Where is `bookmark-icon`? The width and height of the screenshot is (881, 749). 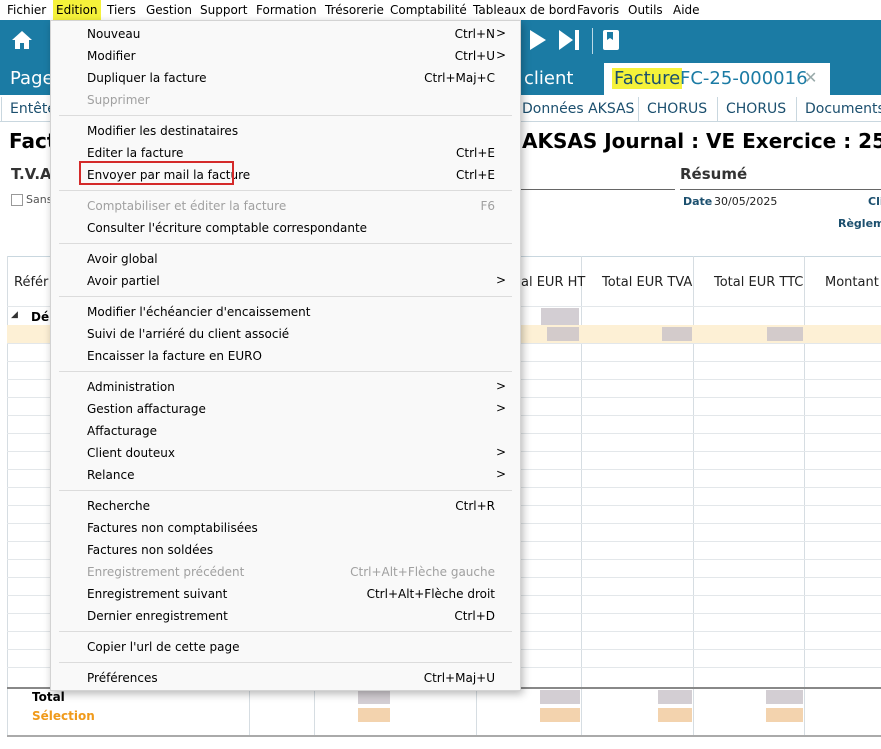 bookmark-icon is located at coordinates (611, 42).